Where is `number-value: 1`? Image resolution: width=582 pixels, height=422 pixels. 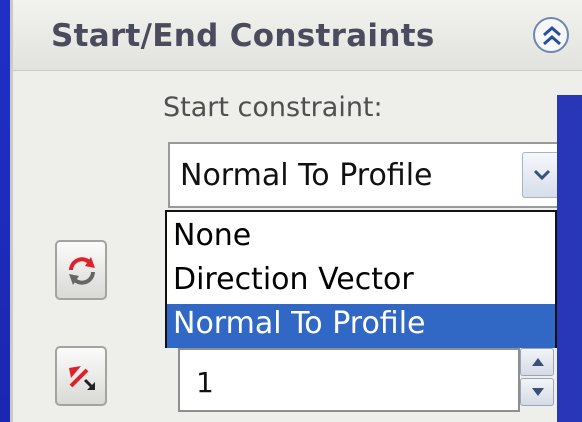 number-value: 1 is located at coordinates (205, 382).